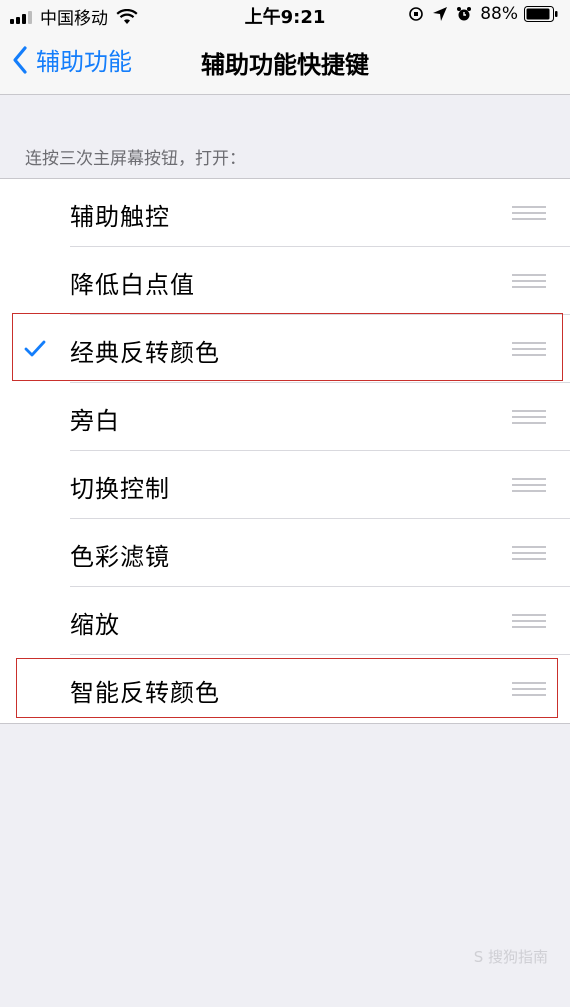 The width and height of the screenshot is (570, 1007). Describe the element at coordinates (285, 485) in the screenshot. I see `list-item-switch-control: 切换控制` at that location.